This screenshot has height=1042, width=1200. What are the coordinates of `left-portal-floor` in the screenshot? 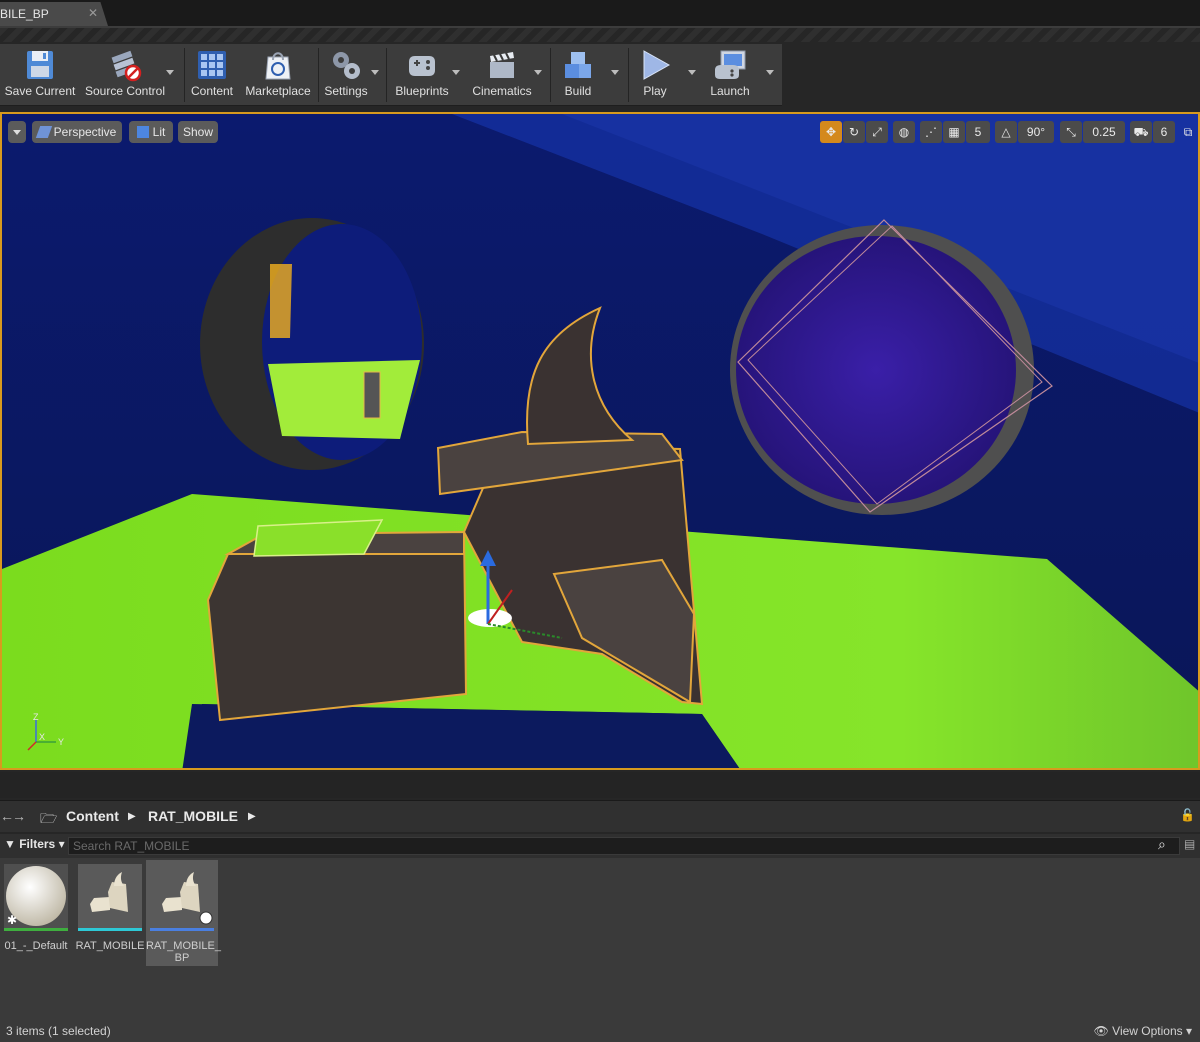 It's located at (344, 399).